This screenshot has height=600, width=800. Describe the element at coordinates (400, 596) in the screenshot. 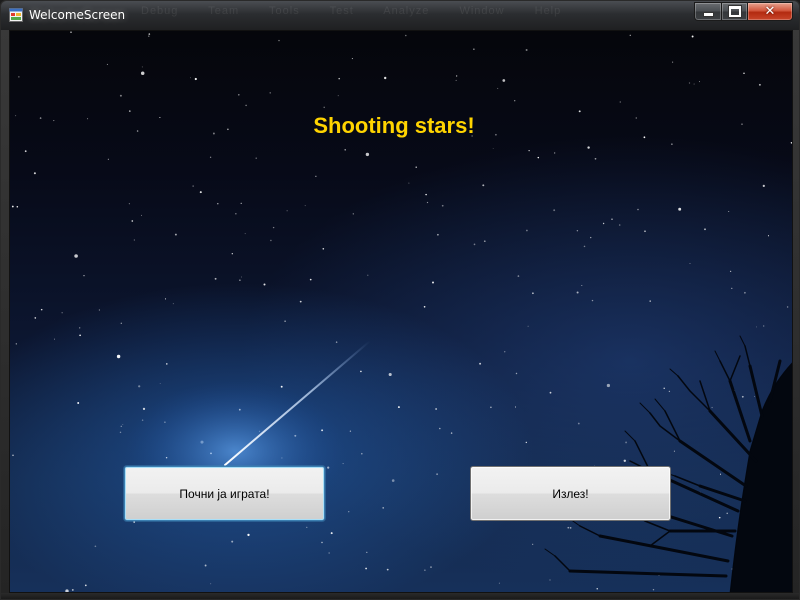

I see `window-bottom-border` at that location.